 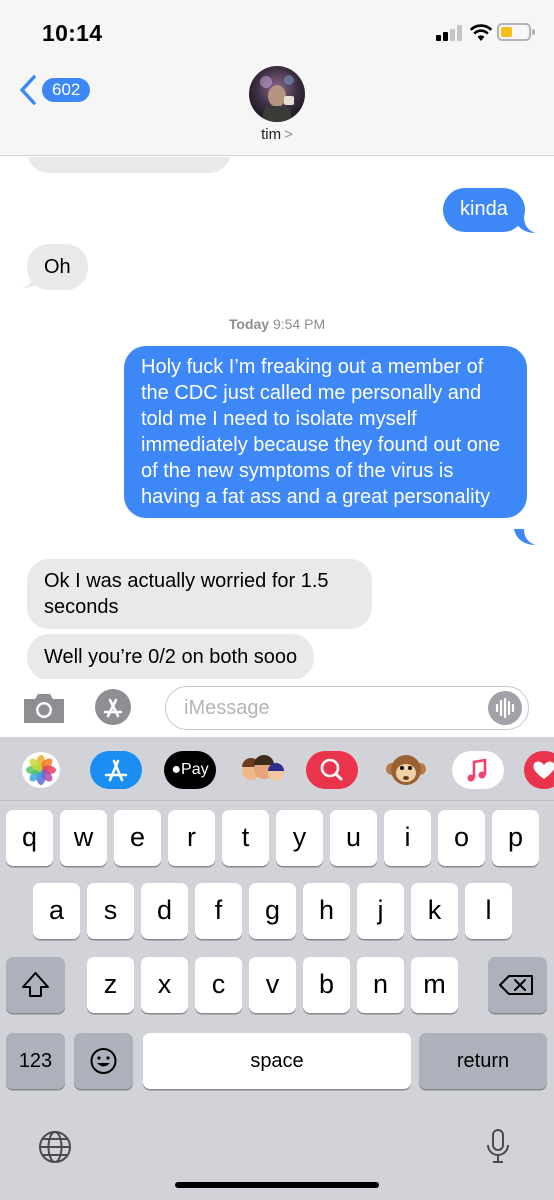 I want to click on key-t: t, so click(x=245, y=838).